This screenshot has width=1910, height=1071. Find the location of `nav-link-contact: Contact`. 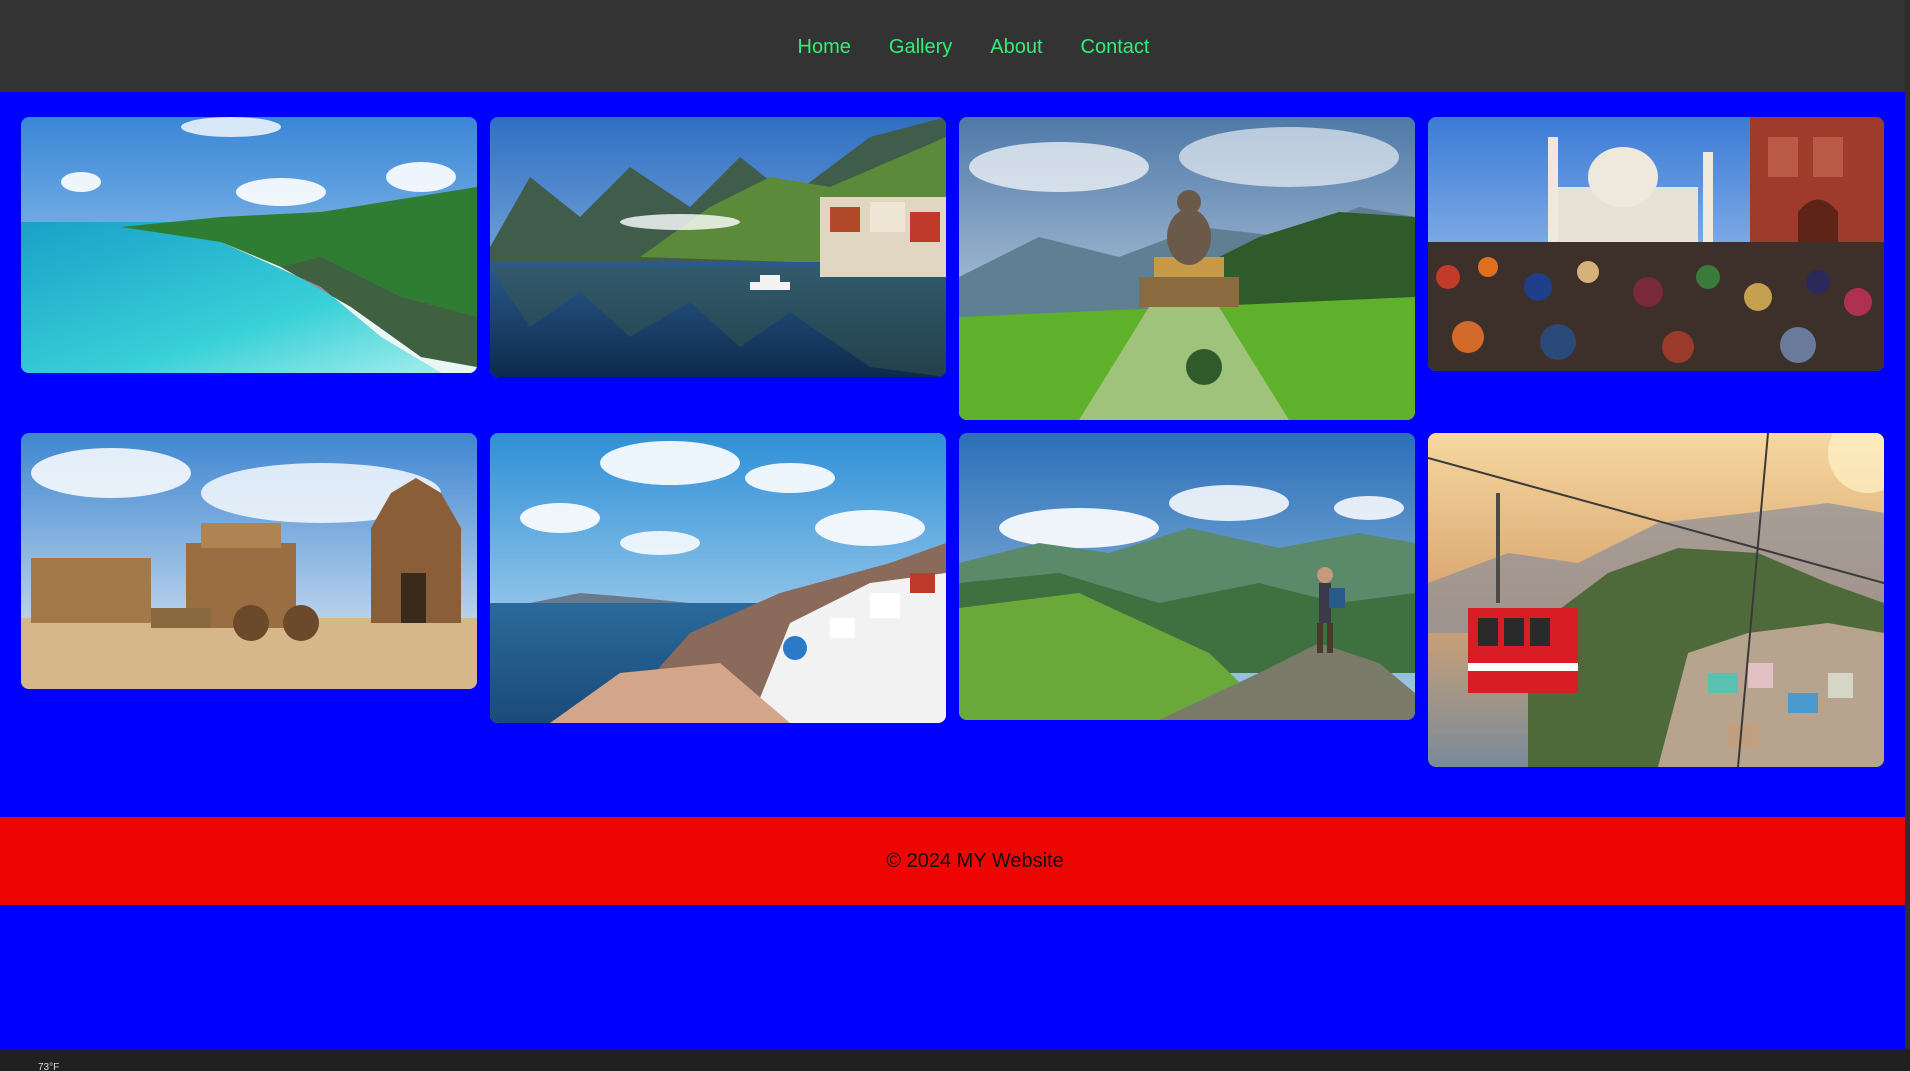

nav-link-contact: Contact is located at coordinates (1115, 47).